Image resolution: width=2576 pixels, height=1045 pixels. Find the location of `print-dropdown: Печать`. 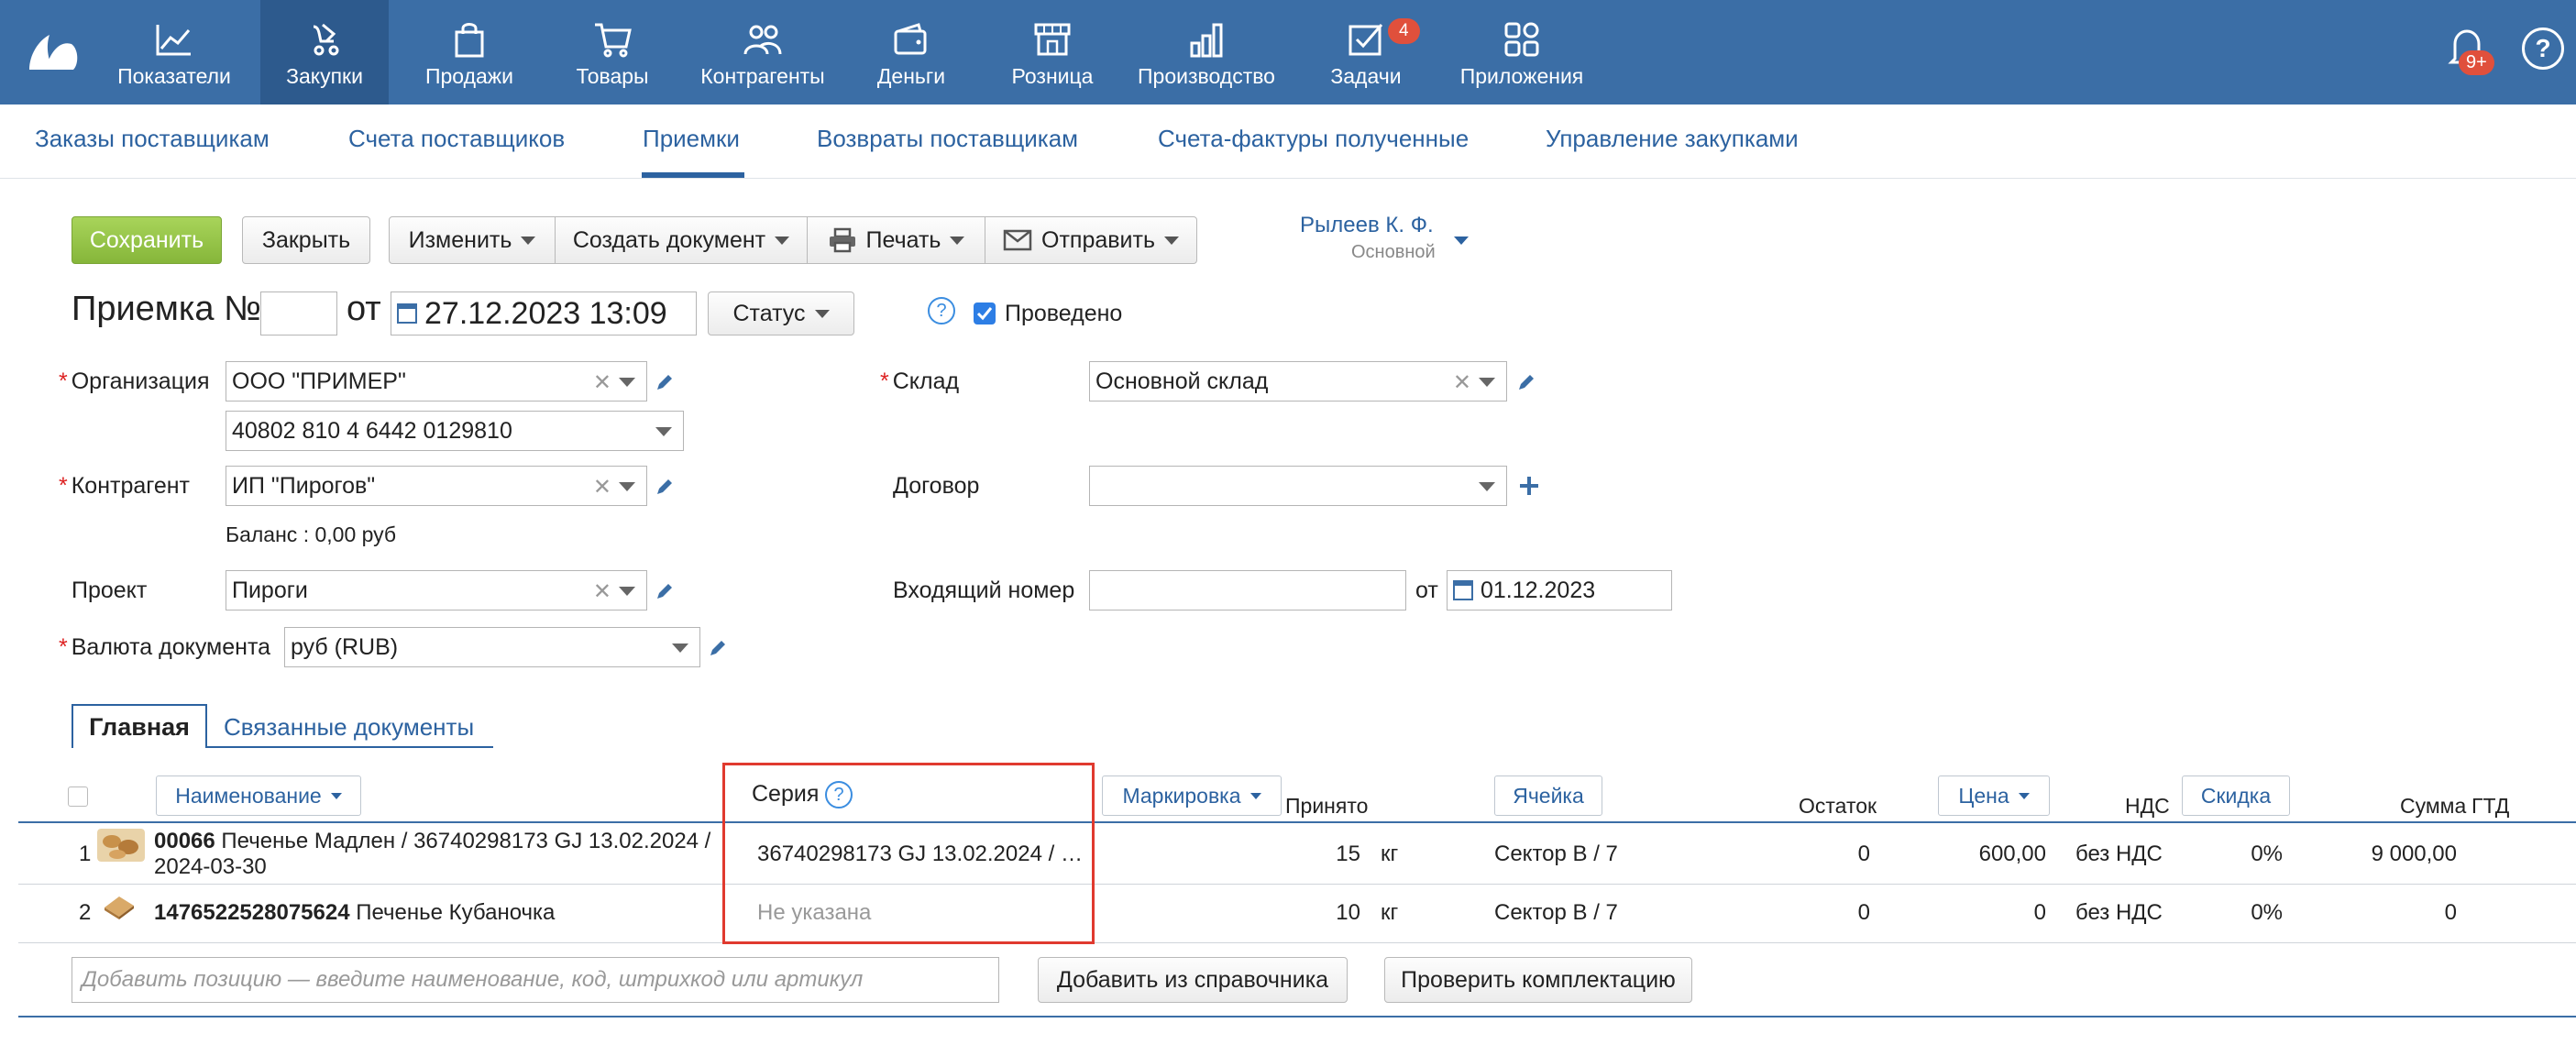

print-dropdown: Печать is located at coordinates (896, 240).